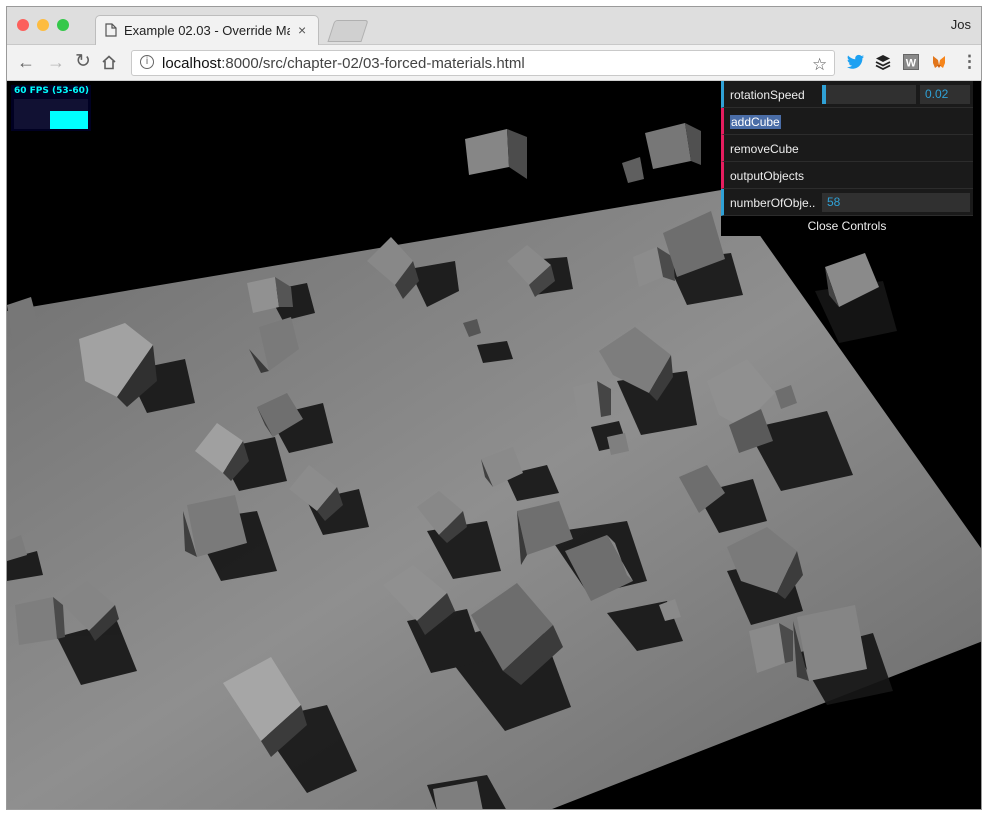 The image size is (988, 814). I want to click on tab-close-icon: ×, so click(302, 30).